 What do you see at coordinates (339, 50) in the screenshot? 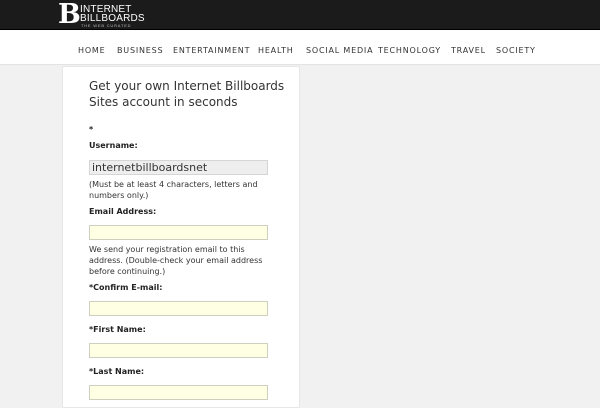
I see `nav-item-social-media: Social Media` at bounding box center [339, 50].